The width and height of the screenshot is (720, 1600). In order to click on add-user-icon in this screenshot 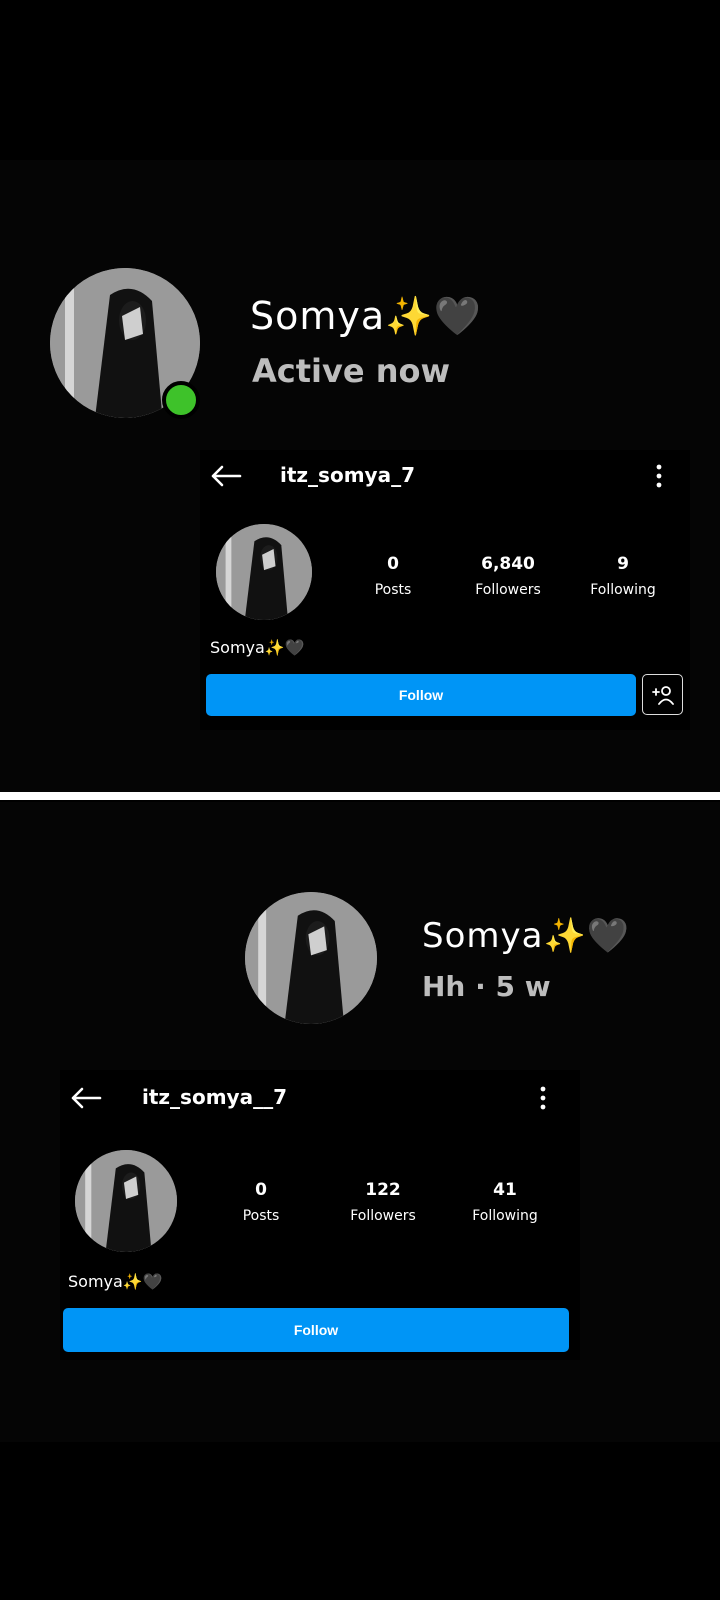, I will do `click(662, 695)`.